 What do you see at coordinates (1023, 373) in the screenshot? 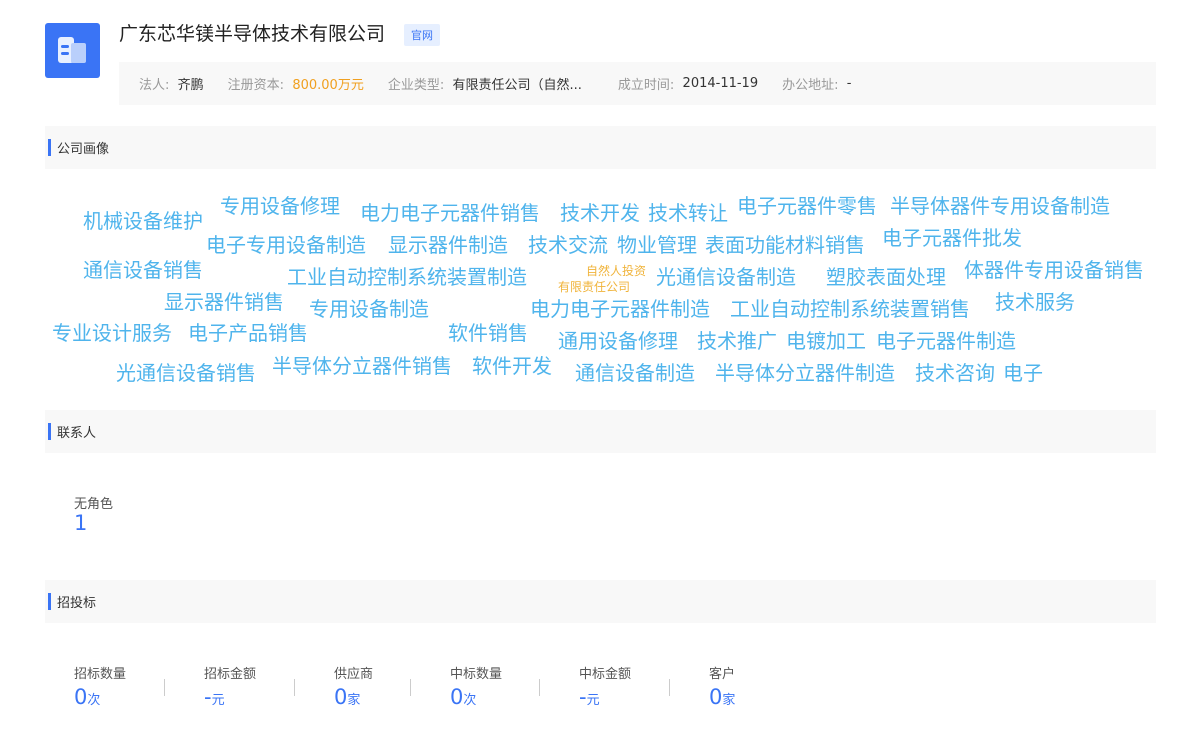
I see `word-cloud-tag: 电子` at bounding box center [1023, 373].